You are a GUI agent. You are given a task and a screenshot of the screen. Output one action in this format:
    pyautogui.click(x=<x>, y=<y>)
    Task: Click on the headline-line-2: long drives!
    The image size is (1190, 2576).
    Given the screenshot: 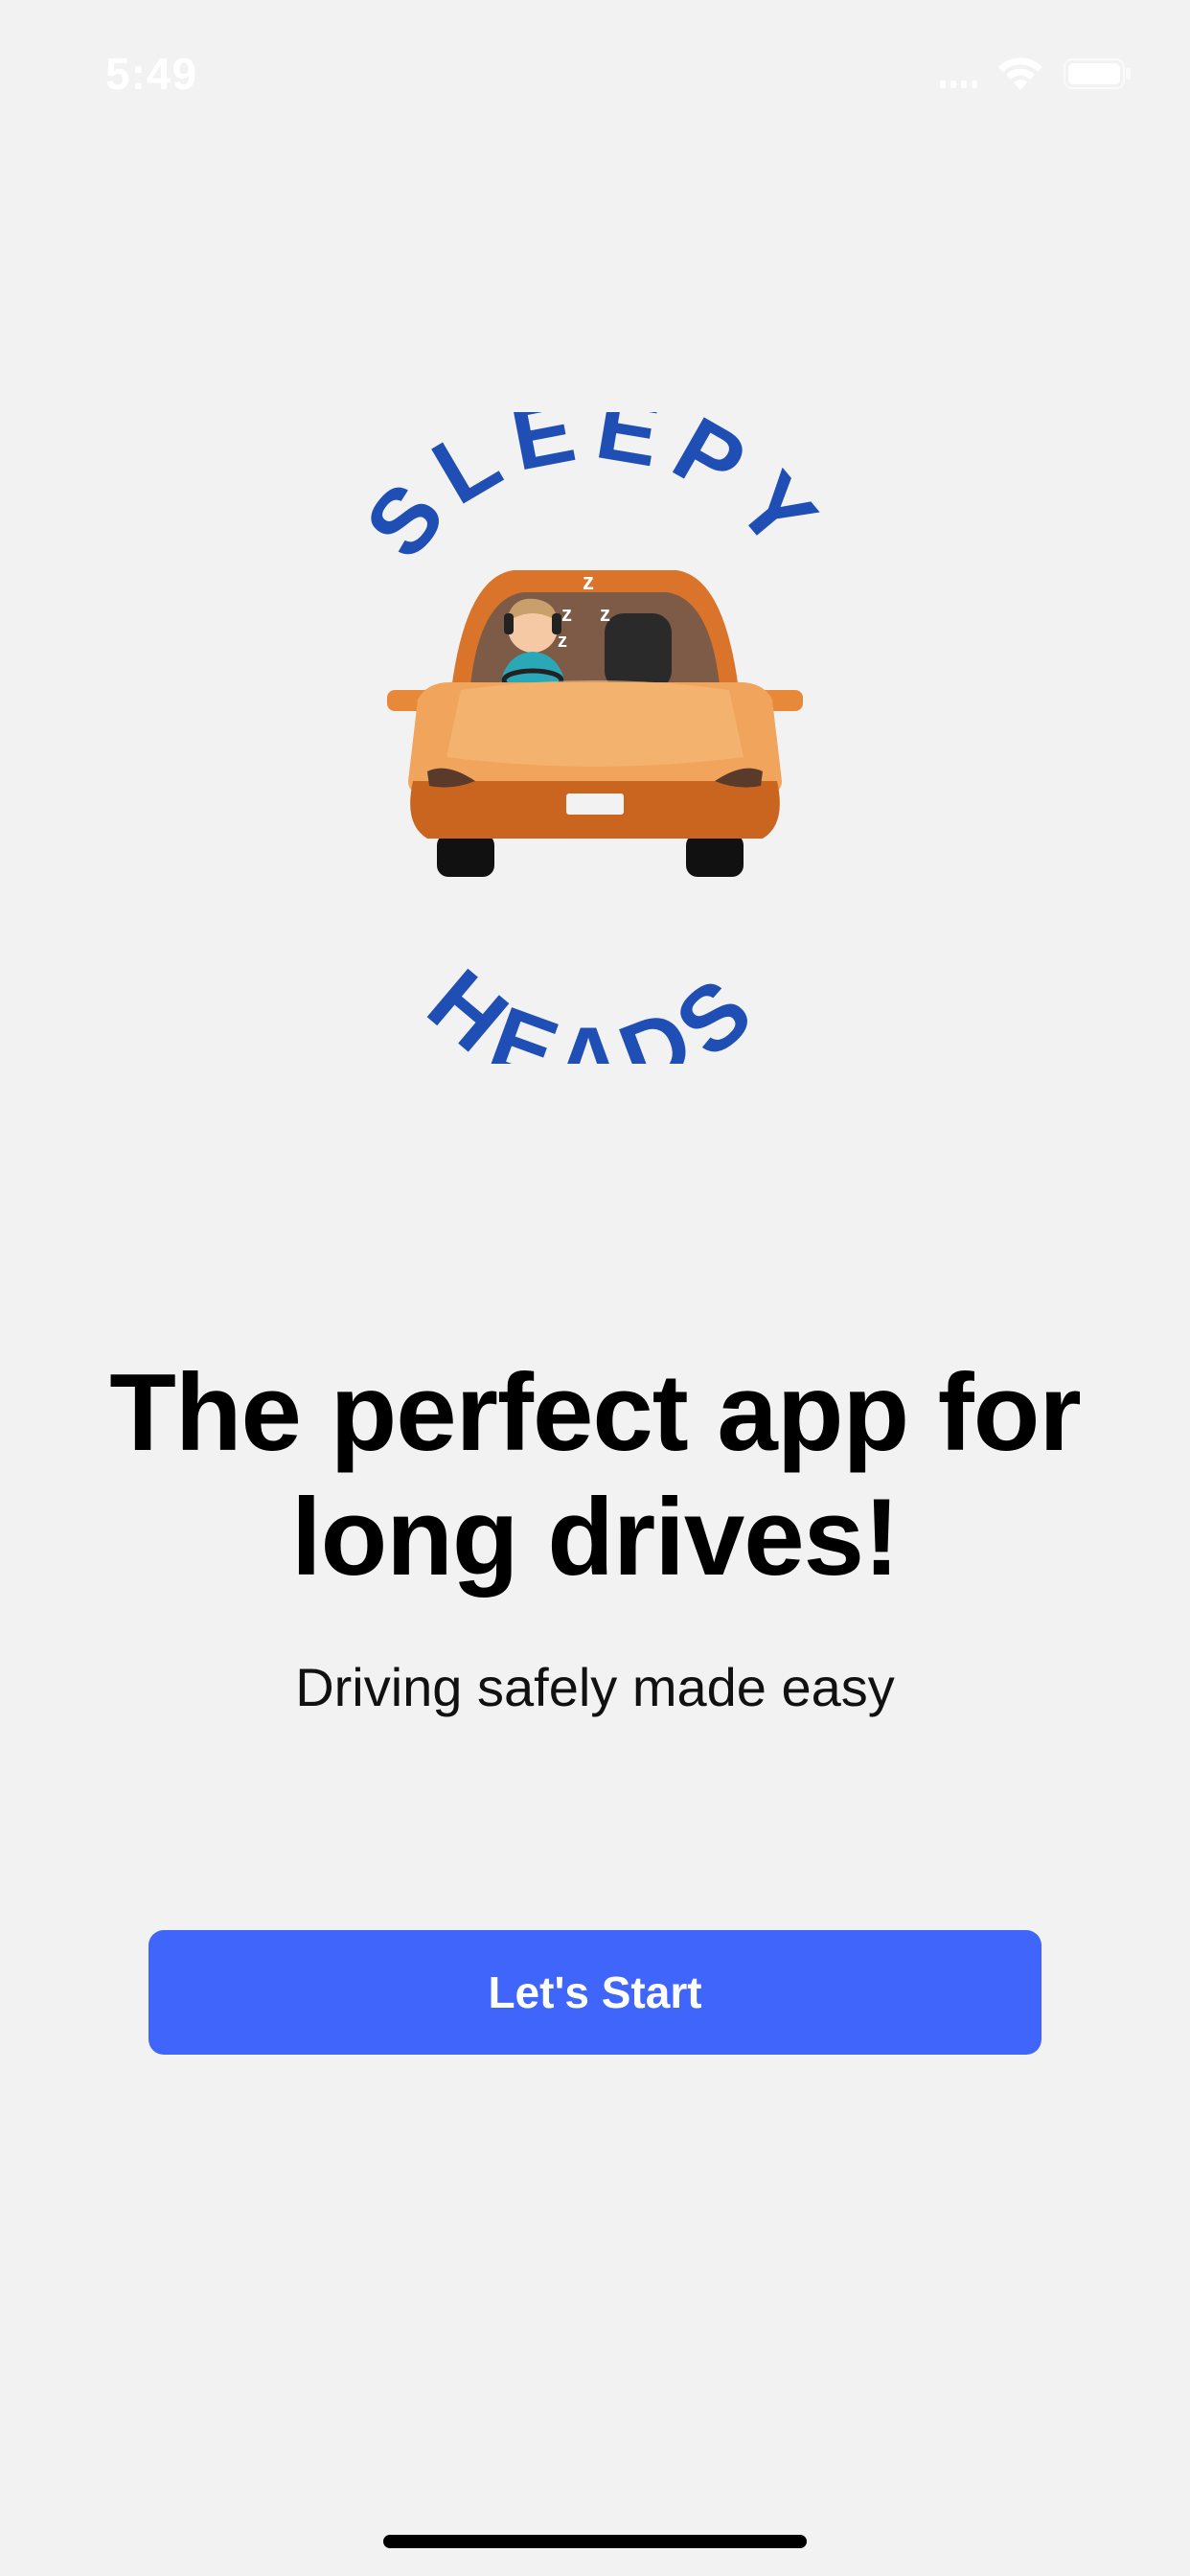 What is the action you would take?
    pyautogui.click(x=595, y=1537)
    